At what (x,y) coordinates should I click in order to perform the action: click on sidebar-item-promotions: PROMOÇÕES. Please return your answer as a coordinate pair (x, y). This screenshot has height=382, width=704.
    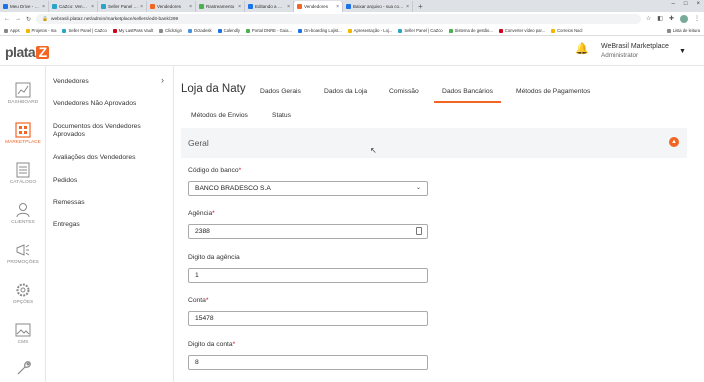
    Looking at the image, I should click on (23, 253).